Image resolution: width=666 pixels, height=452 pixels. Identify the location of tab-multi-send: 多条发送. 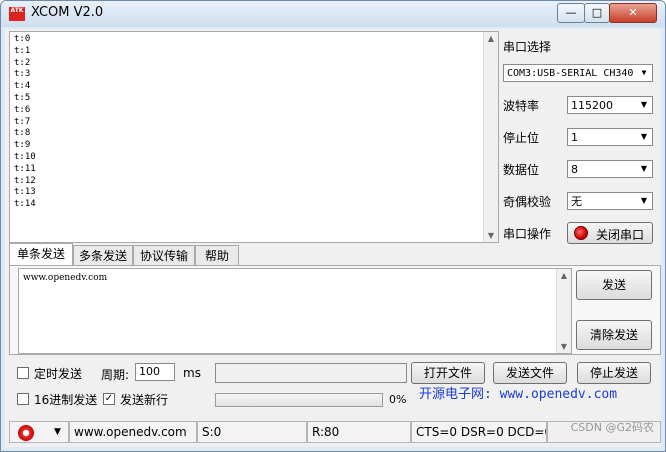
(103, 255).